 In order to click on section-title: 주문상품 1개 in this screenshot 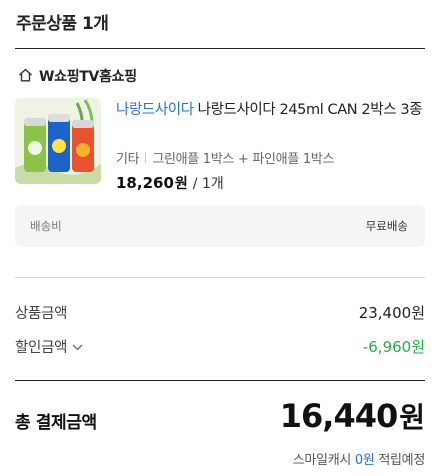, I will do `click(62, 24)`.